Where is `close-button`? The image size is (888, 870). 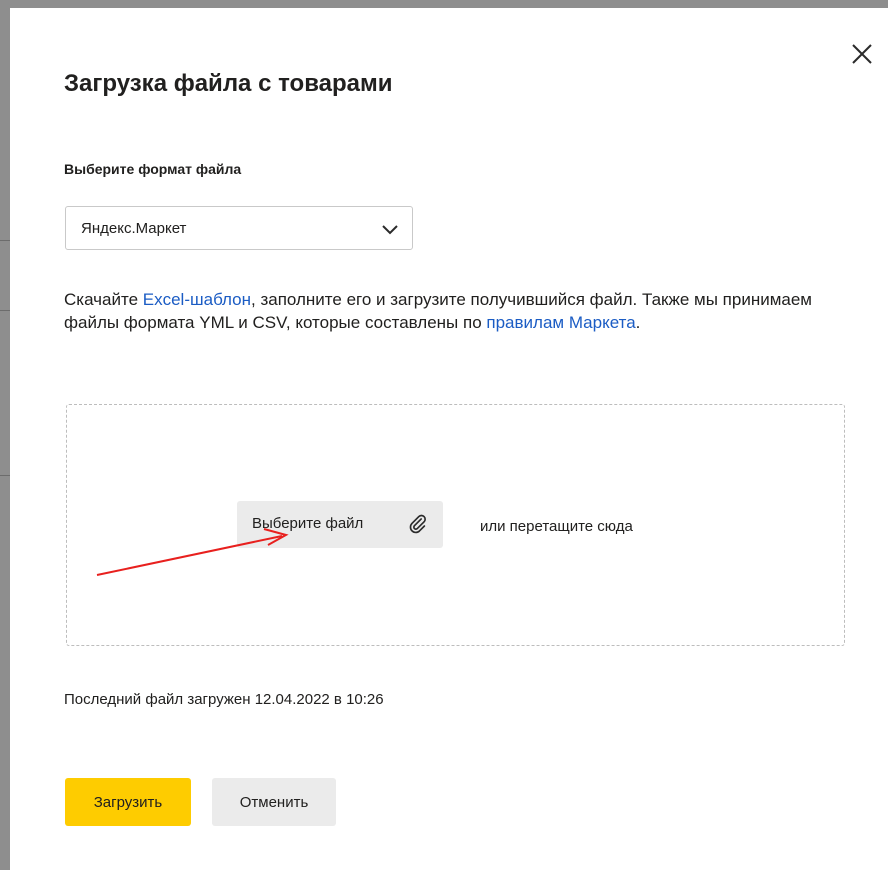 close-button is located at coordinates (864, 56).